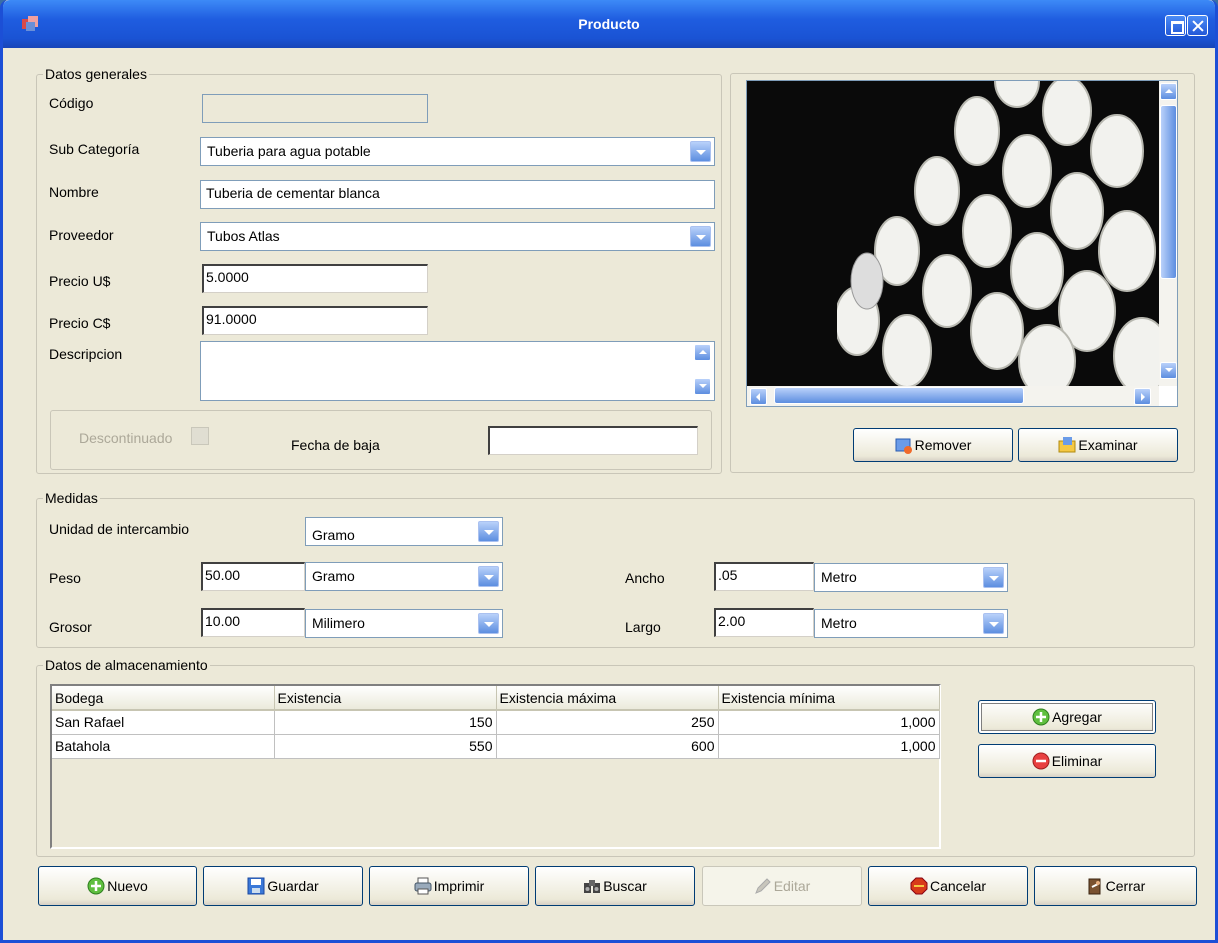 This screenshot has height=943, width=1218. What do you see at coordinates (1125, 886) in the screenshot?
I see `close-form-label: Cerrar` at bounding box center [1125, 886].